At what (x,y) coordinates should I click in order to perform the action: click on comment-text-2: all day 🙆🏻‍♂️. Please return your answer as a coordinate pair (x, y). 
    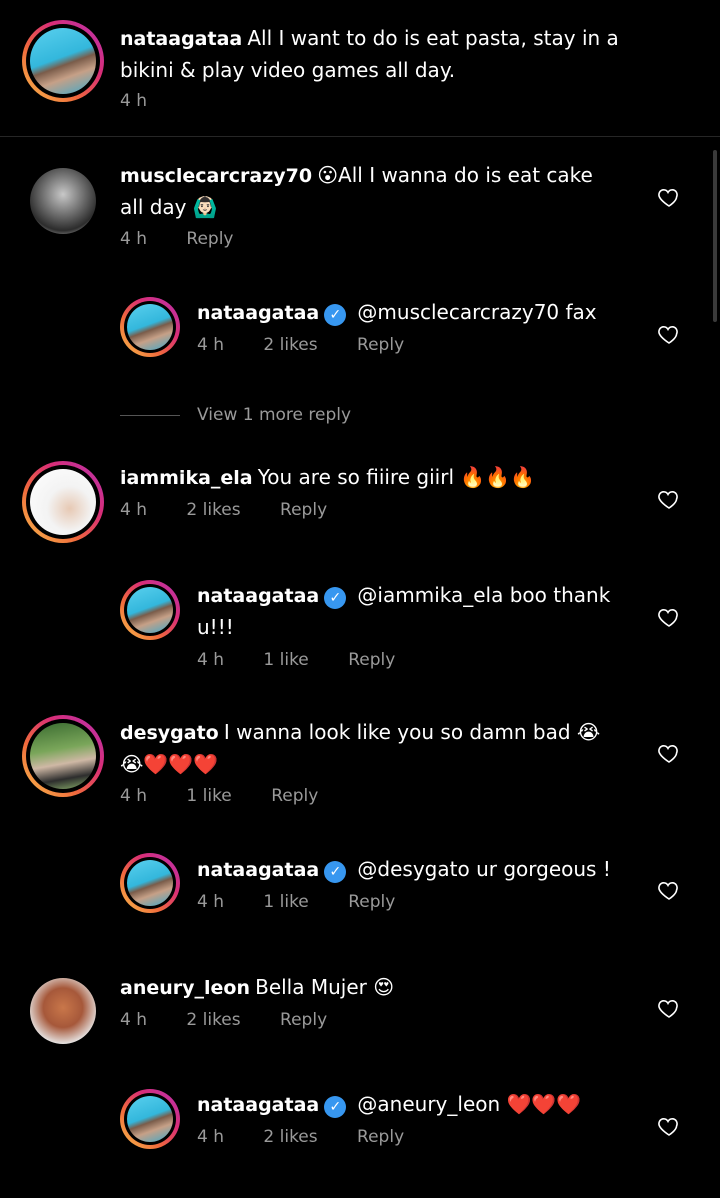
    Looking at the image, I should click on (169, 207).